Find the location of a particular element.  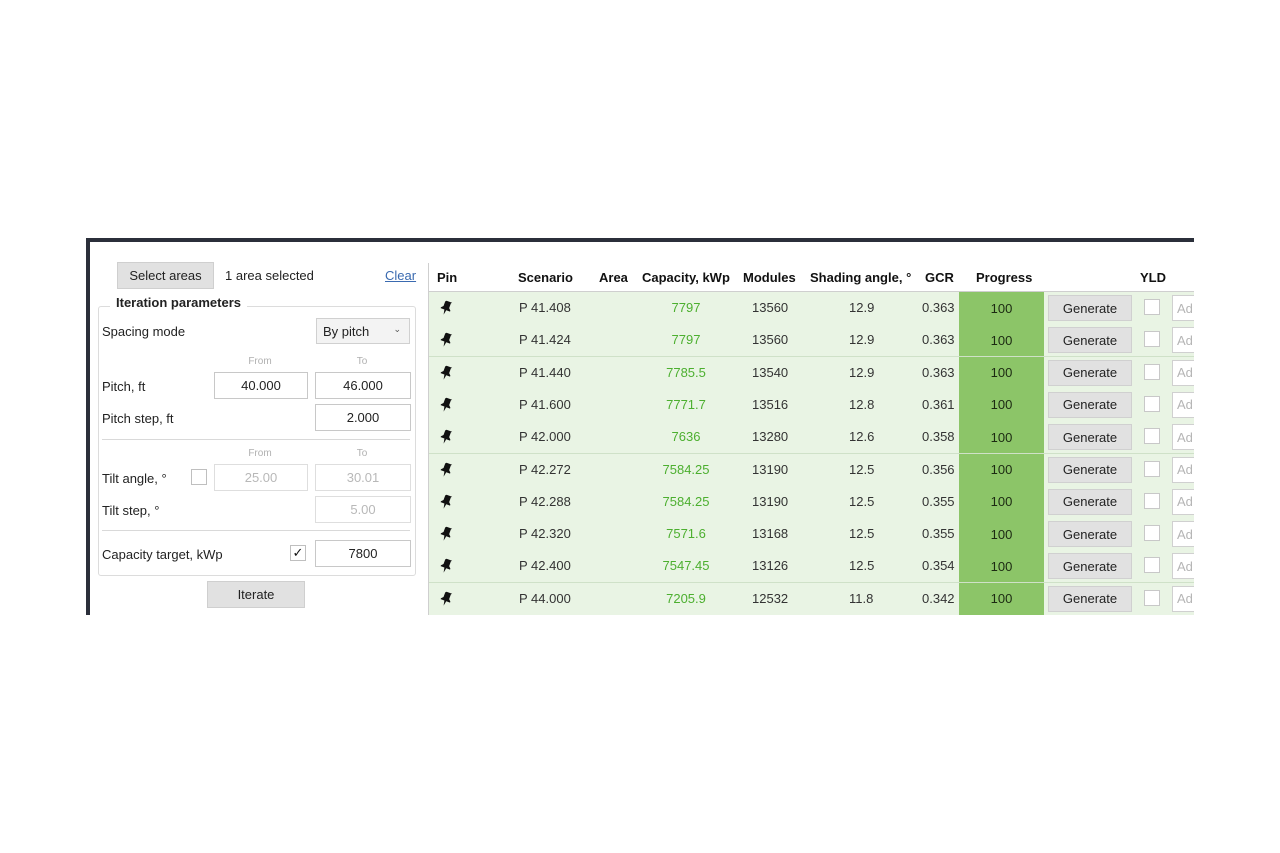

tilt-step-input: 5.00 is located at coordinates (363, 509).